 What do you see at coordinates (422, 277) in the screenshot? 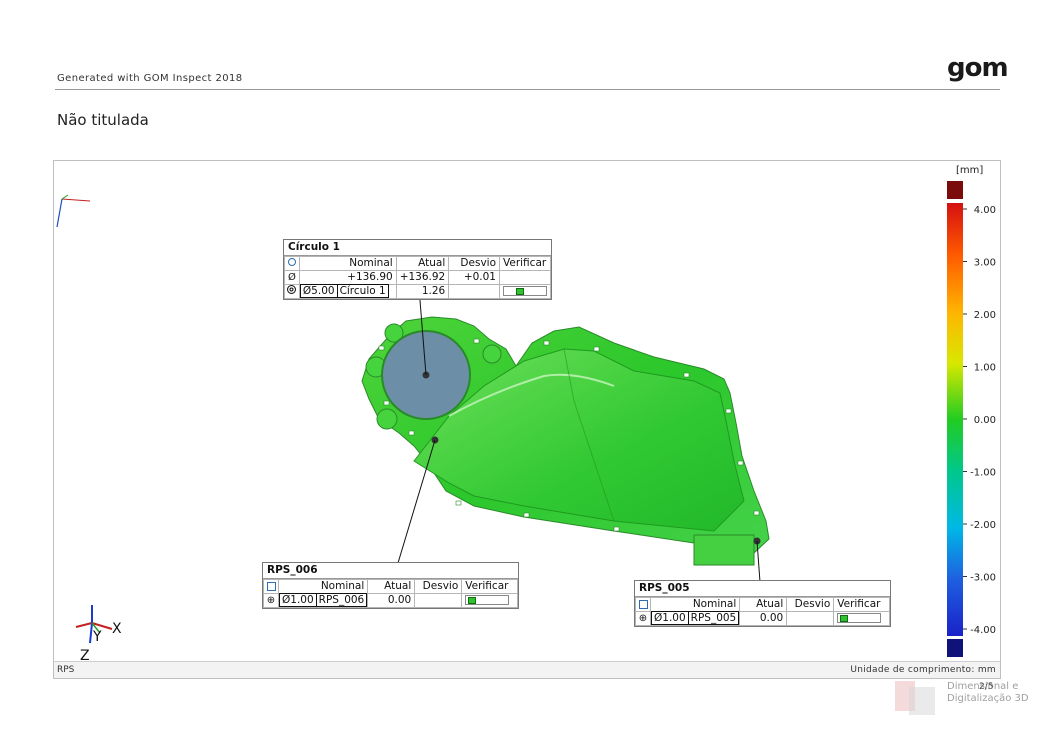
I see `circle-actual-value: +136.92` at bounding box center [422, 277].